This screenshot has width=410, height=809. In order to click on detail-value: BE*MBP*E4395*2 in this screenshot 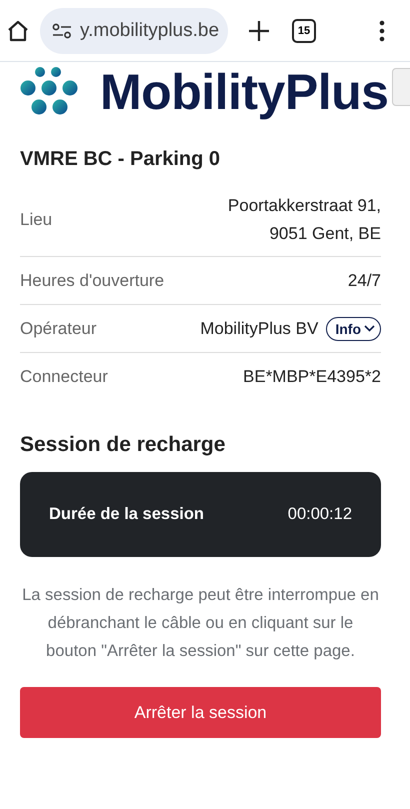, I will do `click(312, 377)`.